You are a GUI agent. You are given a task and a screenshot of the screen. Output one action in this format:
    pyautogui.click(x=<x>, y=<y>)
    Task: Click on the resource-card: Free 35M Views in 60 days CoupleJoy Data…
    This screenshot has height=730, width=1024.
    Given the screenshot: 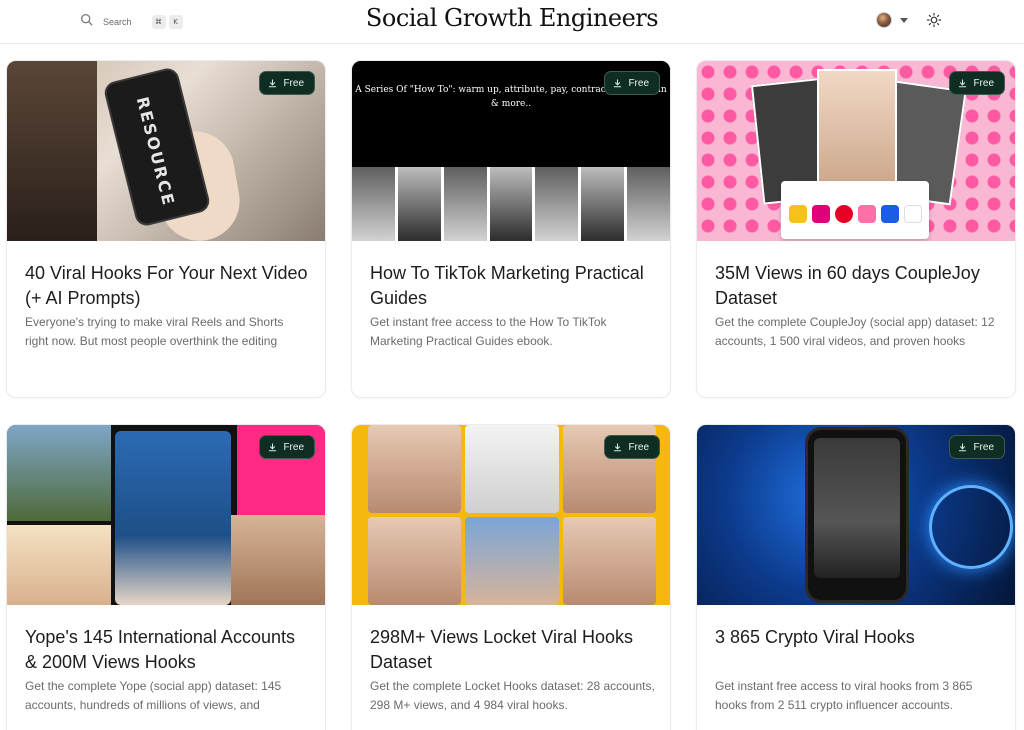 What is the action you would take?
    pyautogui.click(x=856, y=229)
    